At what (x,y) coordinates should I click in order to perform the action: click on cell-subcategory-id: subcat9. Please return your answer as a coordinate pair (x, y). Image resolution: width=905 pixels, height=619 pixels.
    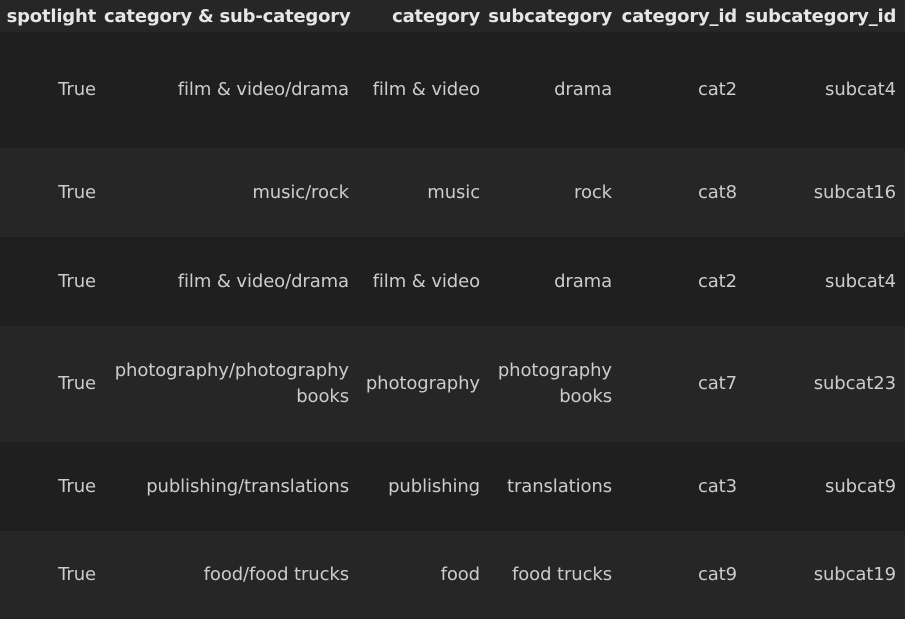
    Looking at the image, I should click on (825, 486).